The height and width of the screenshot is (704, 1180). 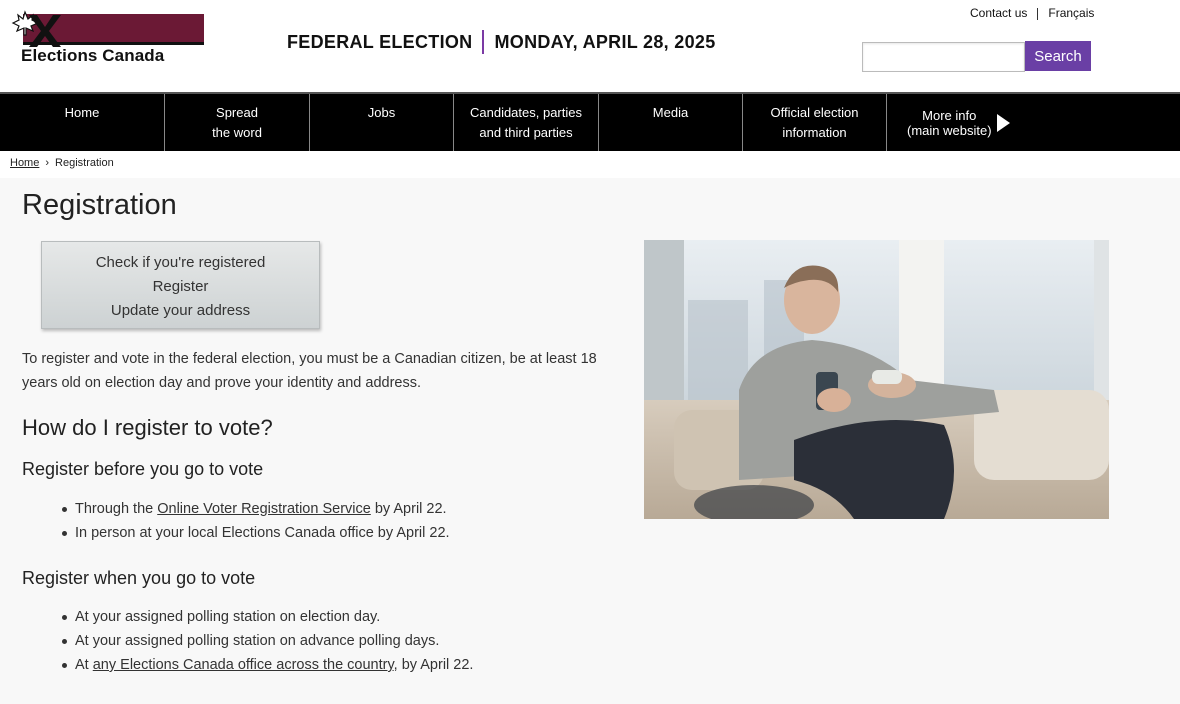 I want to click on language-toggle-link: Français, so click(x=1071, y=13).